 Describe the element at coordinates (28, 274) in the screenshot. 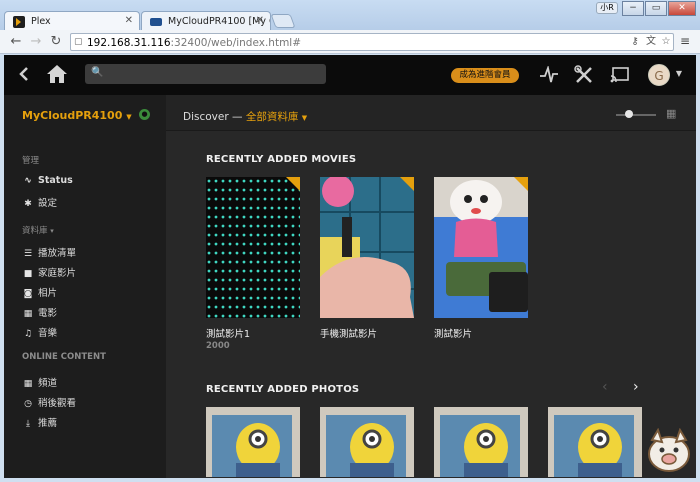

I see `video-camera-icon: ■` at that location.